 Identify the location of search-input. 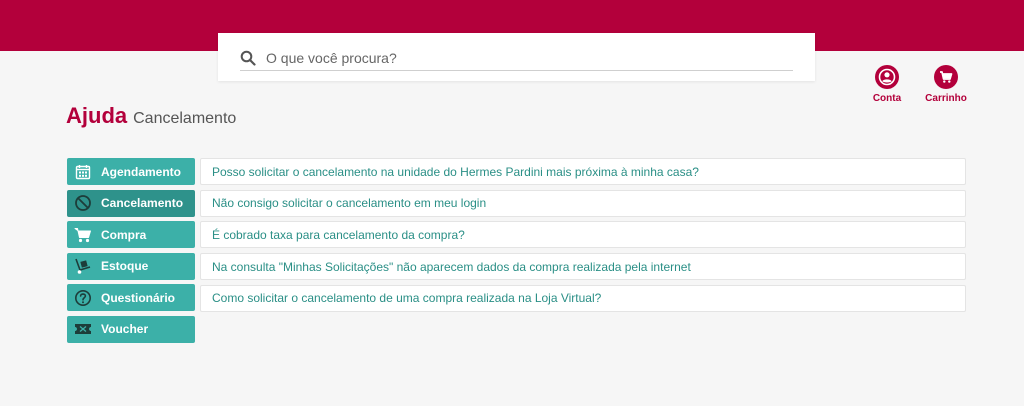
(516, 57).